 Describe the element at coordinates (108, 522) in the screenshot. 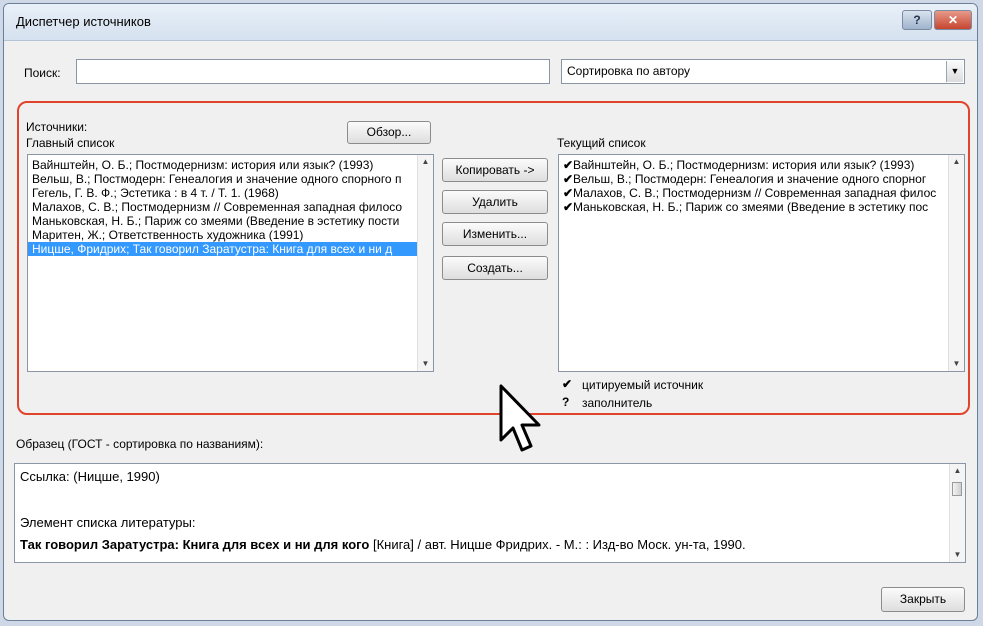

I see `preview-bib-heading: Элемент списка литературы:` at that location.